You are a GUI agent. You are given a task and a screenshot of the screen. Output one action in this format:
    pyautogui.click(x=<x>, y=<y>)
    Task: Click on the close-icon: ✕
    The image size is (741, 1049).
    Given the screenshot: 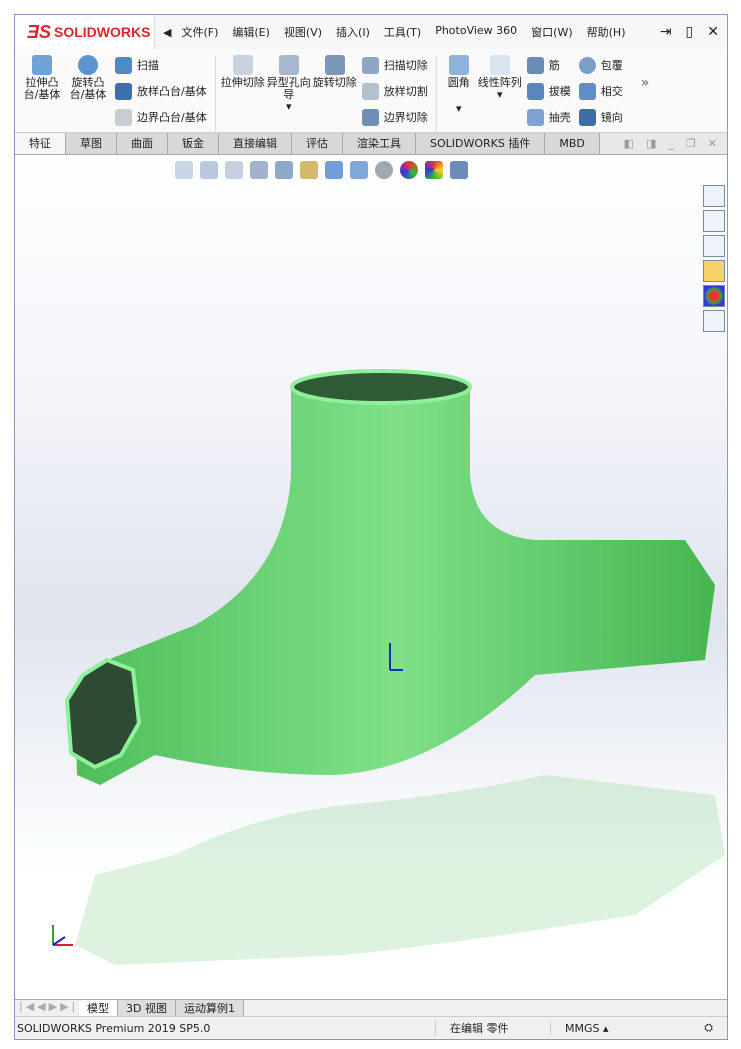 What is the action you would take?
    pyautogui.click(x=713, y=32)
    